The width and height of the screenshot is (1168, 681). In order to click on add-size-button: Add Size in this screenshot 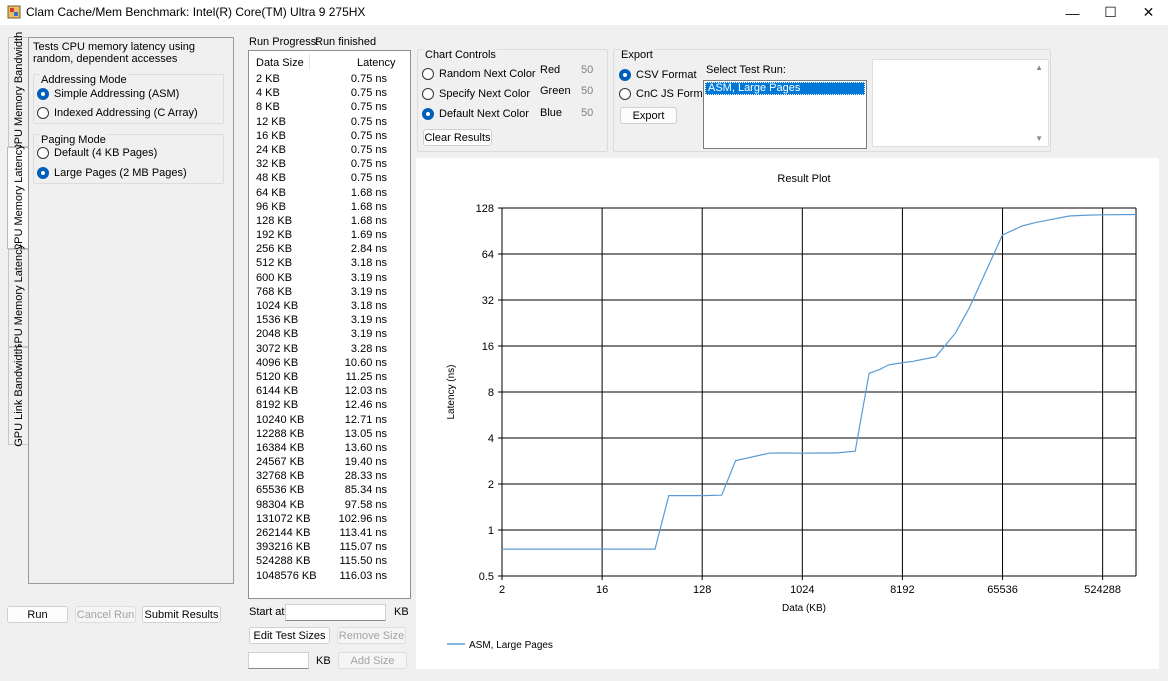, I will do `click(372, 660)`.